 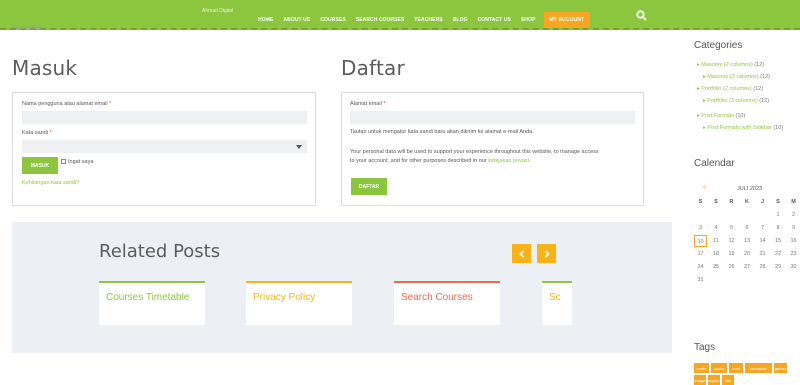 I want to click on calendar-day: 21, so click(x=762, y=254).